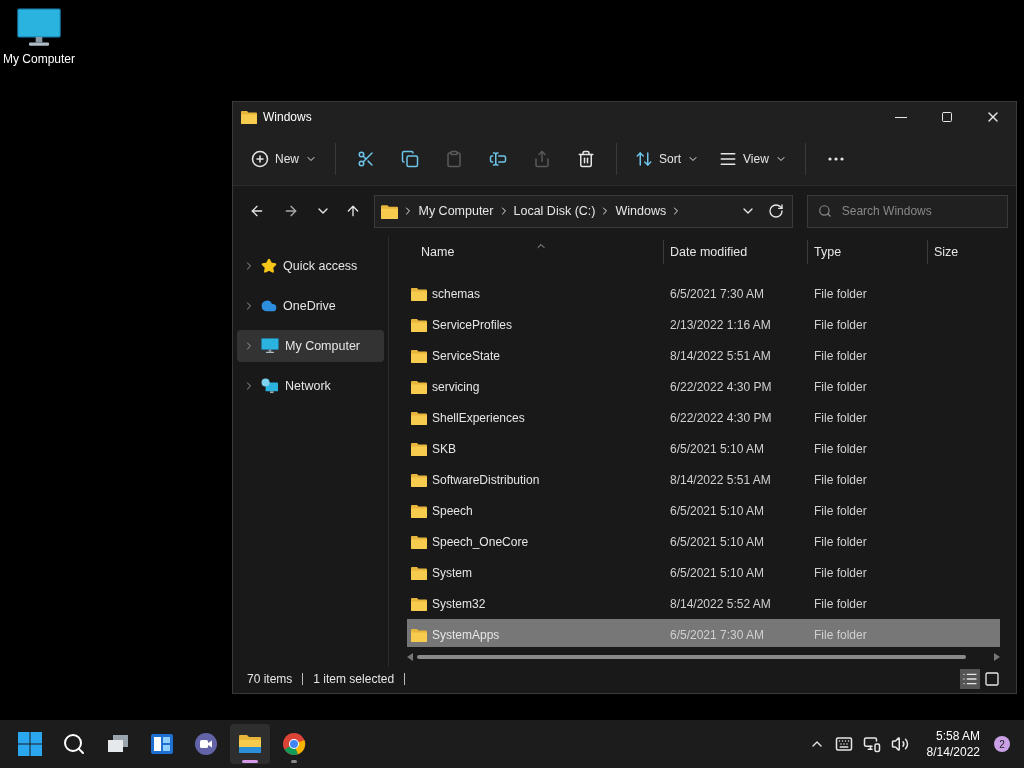 The image size is (1024, 768). I want to click on item-count: 70 items, so click(270, 679).